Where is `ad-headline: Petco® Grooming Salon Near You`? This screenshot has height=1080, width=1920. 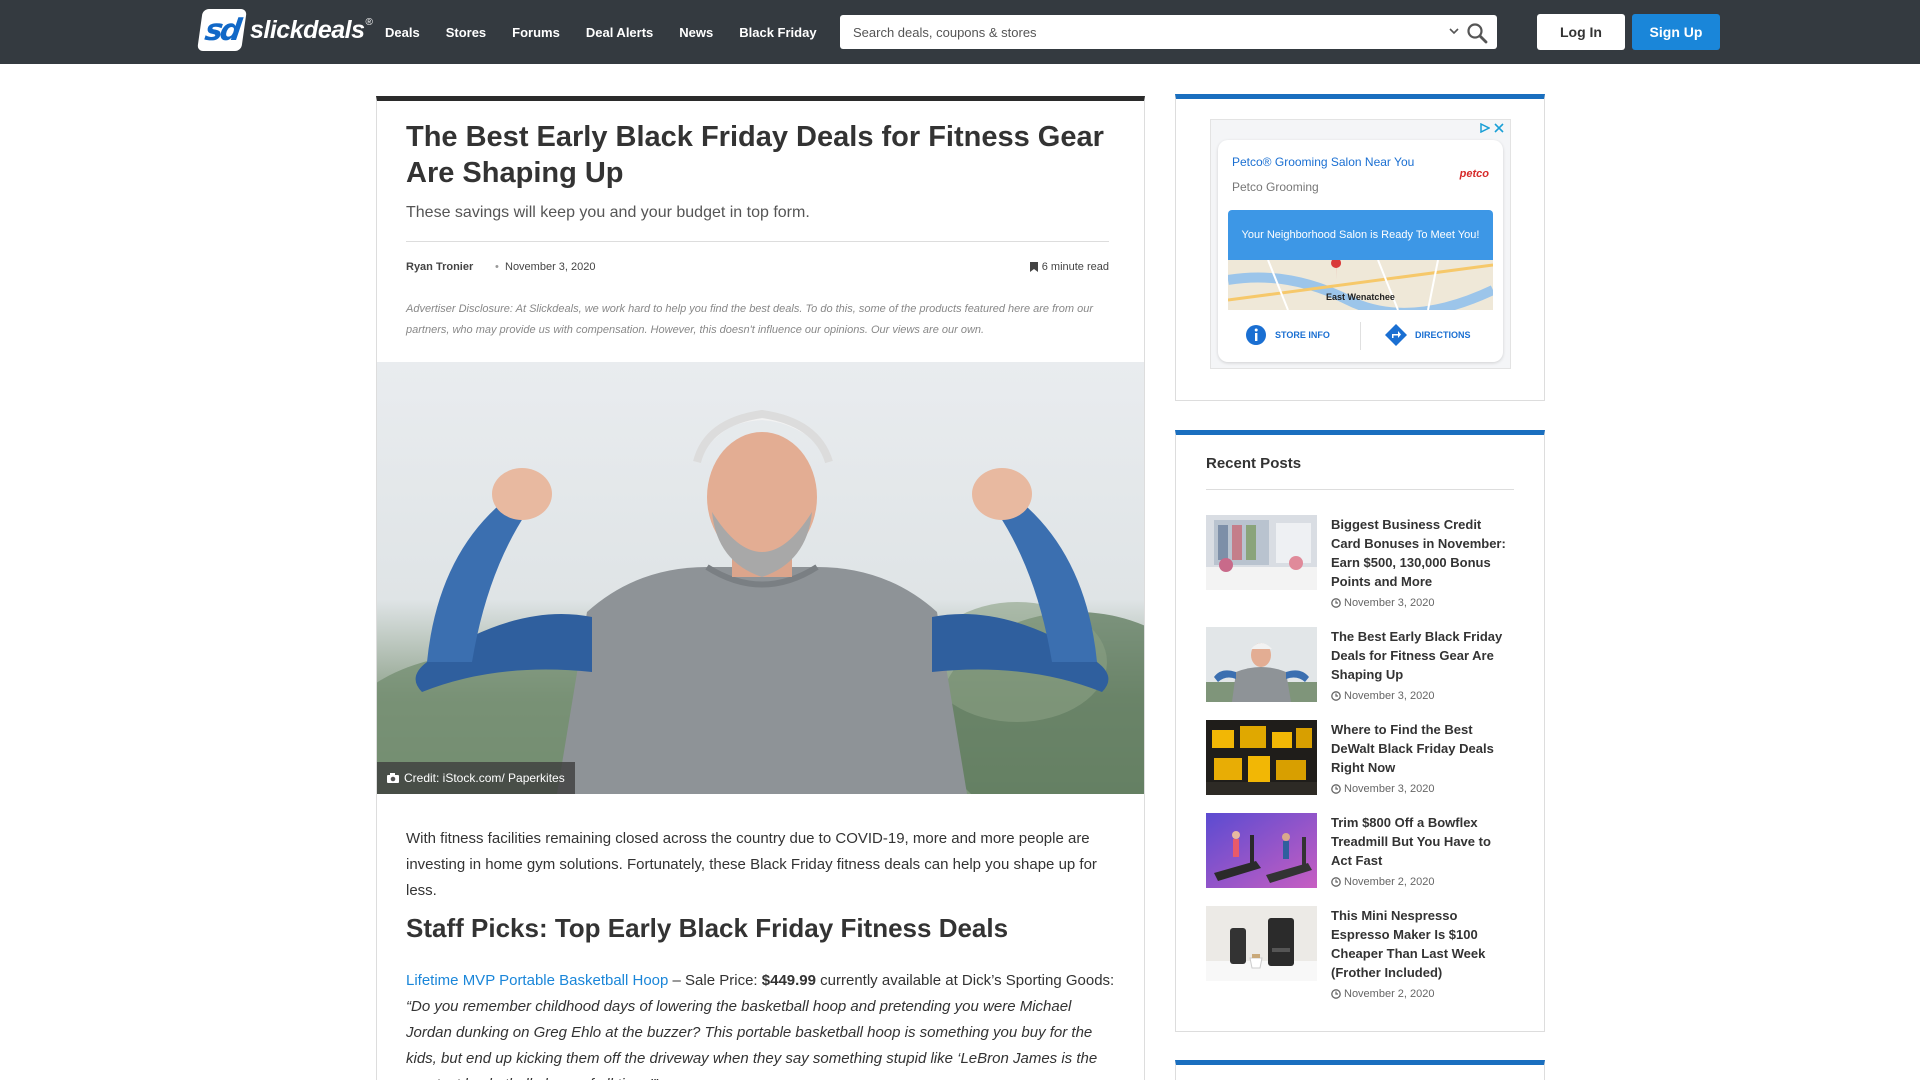 ad-headline: Petco® Grooming Salon Near You is located at coordinates (1323, 162).